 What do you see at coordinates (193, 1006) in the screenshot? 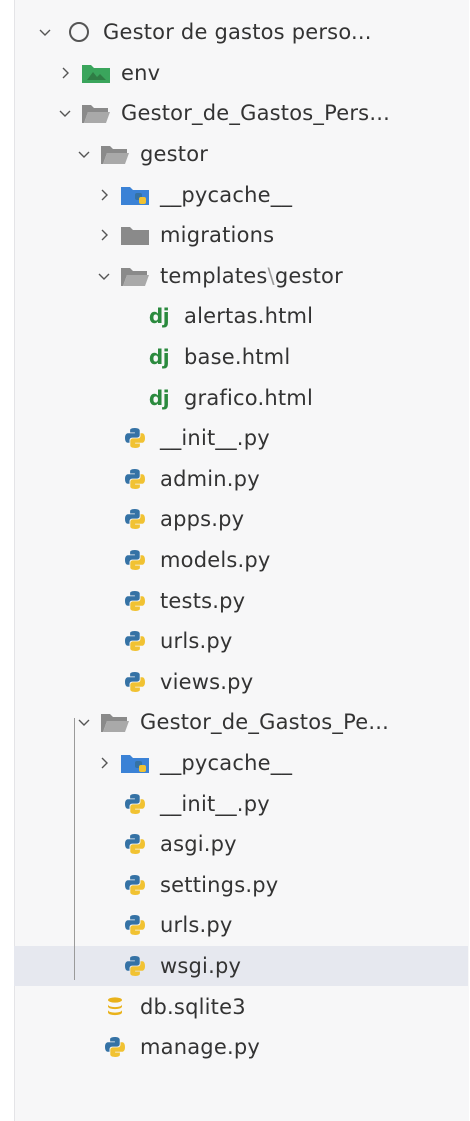
I see `tree-label: db.sqlite3` at bounding box center [193, 1006].